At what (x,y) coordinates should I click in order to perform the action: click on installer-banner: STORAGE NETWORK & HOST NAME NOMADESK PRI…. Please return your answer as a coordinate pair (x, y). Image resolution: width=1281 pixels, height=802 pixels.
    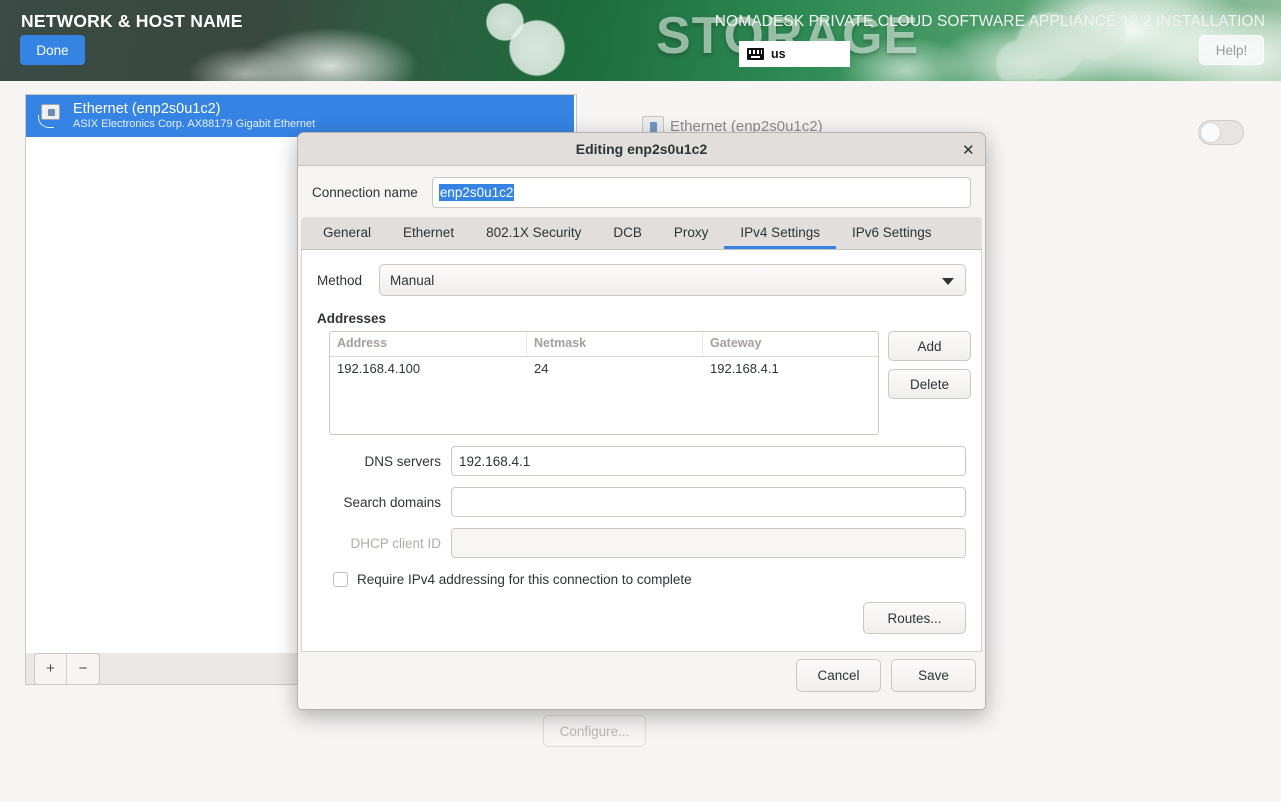
    Looking at the image, I should click on (640, 40).